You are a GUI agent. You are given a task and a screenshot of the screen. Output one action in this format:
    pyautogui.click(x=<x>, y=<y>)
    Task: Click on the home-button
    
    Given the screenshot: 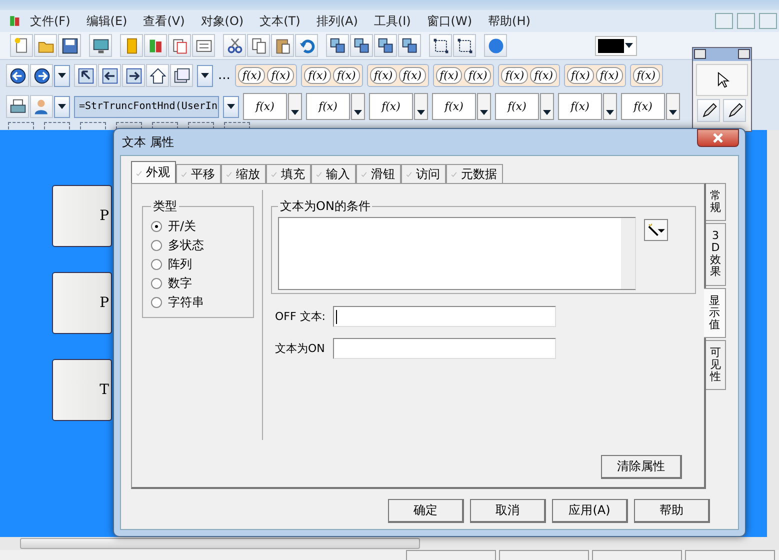 What is the action you would take?
    pyautogui.click(x=157, y=75)
    